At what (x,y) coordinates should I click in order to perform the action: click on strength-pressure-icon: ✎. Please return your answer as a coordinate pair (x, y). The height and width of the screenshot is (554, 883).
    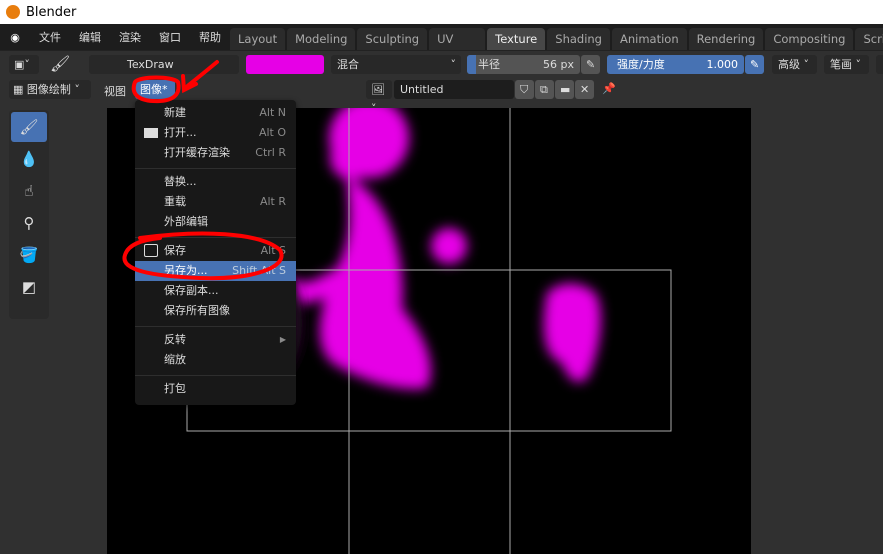
    Looking at the image, I should click on (754, 64).